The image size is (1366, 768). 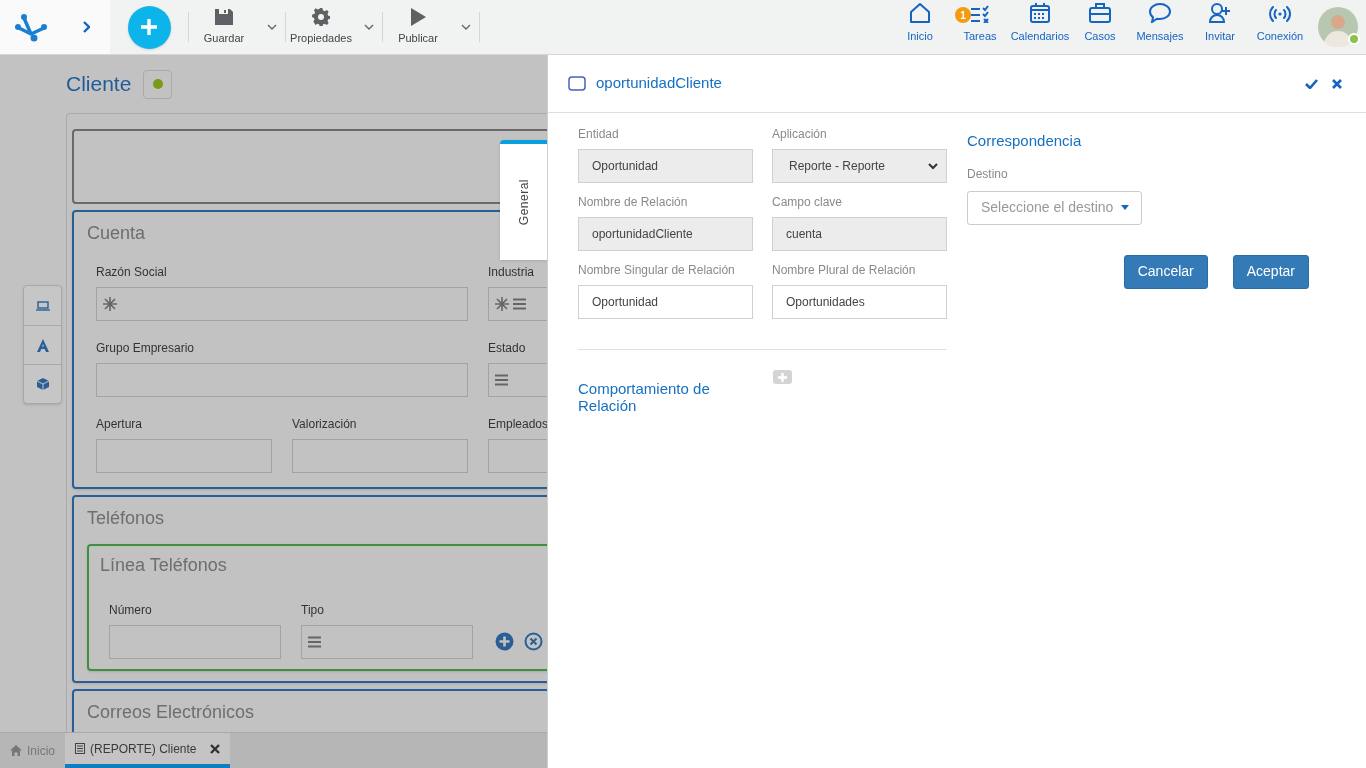 I want to click on action-button: Cancelar, so click(x=1165, y=271).